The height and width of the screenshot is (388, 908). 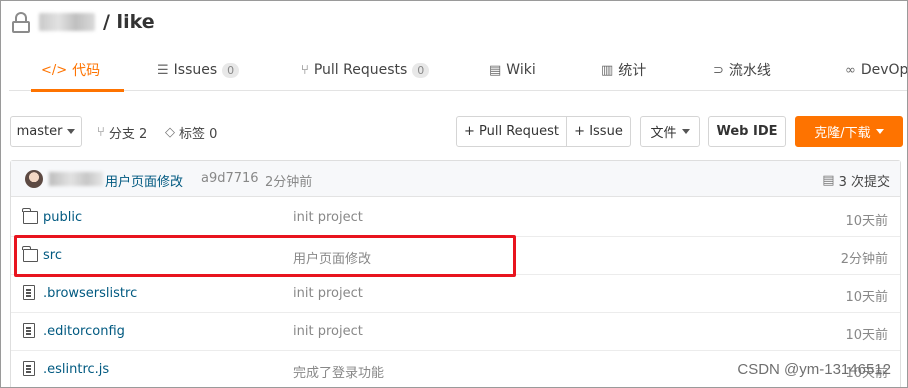 What do you see at coordinates (86, 71) in the screenshot?
I see `tab-label: 代码` at bounding box center [86, 71].